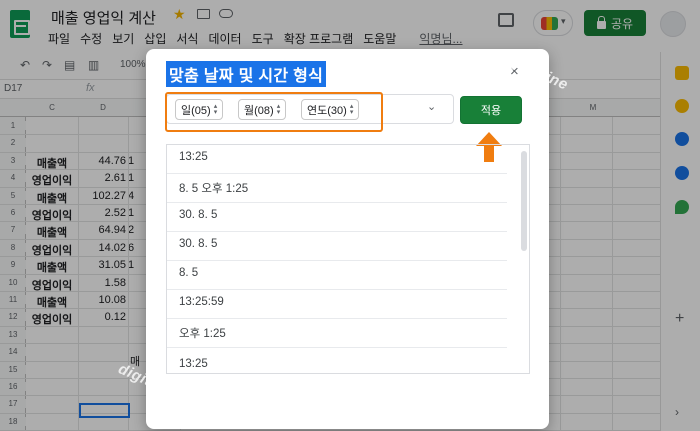  Describe the element at coordinates (337, 275) in the screenshot. I see `format-option: 8. 5` at that location.